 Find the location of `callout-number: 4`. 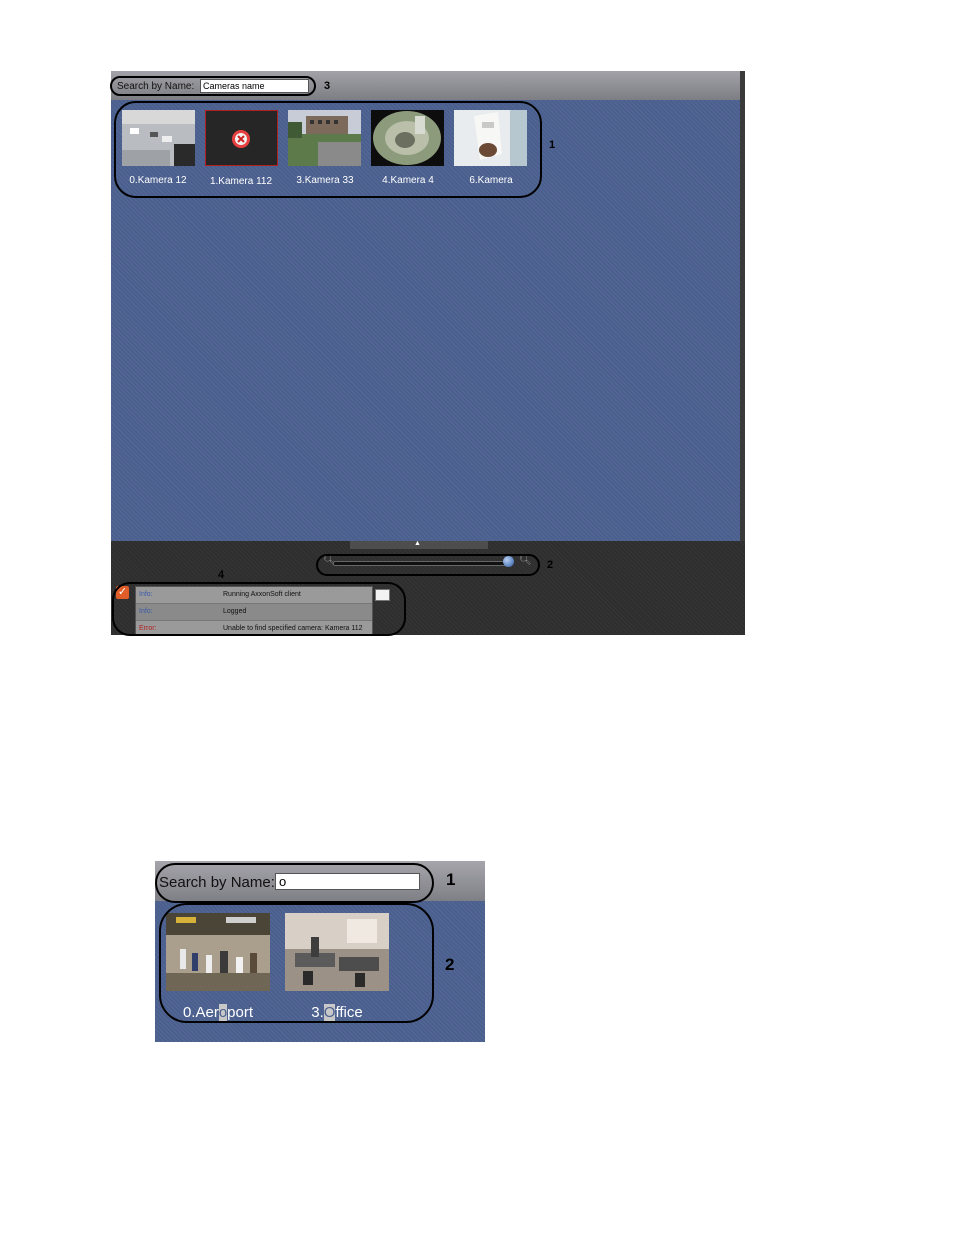

callout-number: 4 is located at coordinates (221, 575).